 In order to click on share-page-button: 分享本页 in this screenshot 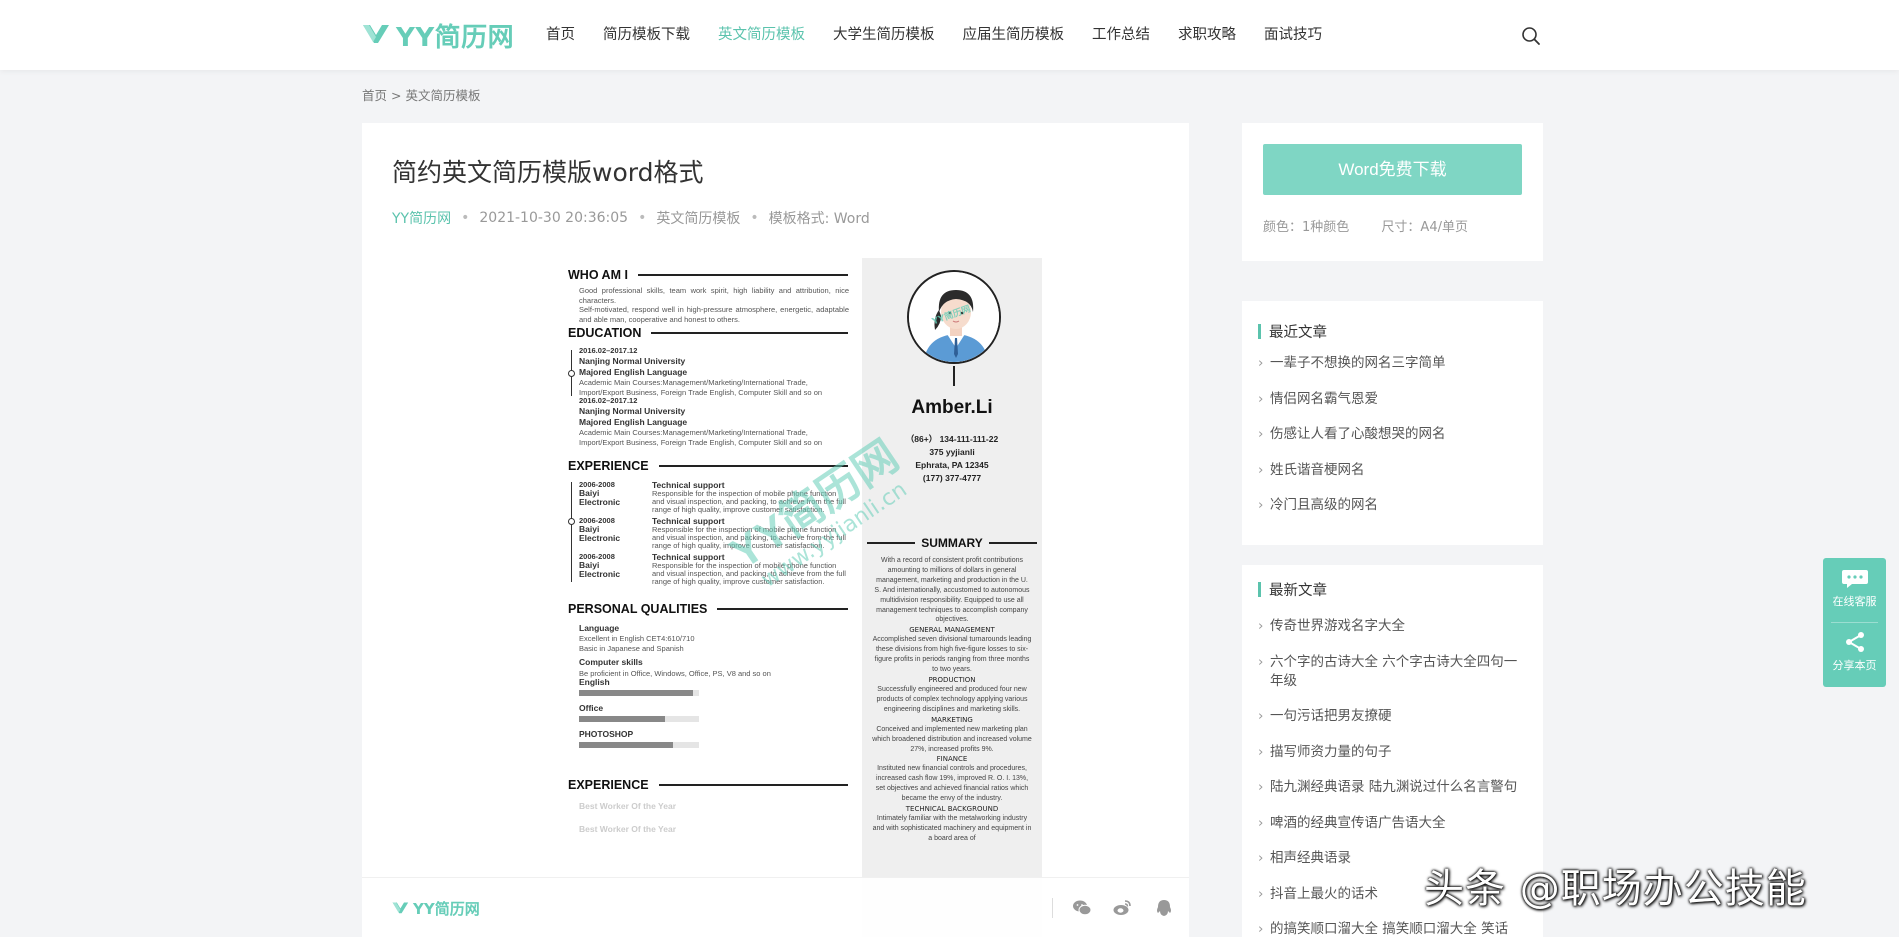, I will do `click(1854, 651)`.